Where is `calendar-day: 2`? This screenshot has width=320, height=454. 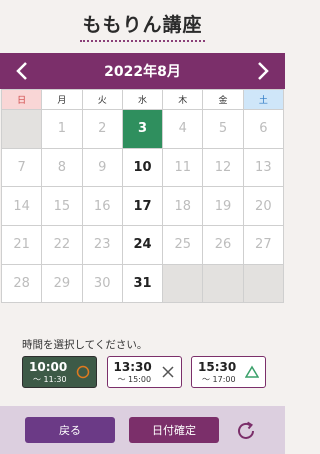
calendar-day: 2 is located at coordinates (102, 129).